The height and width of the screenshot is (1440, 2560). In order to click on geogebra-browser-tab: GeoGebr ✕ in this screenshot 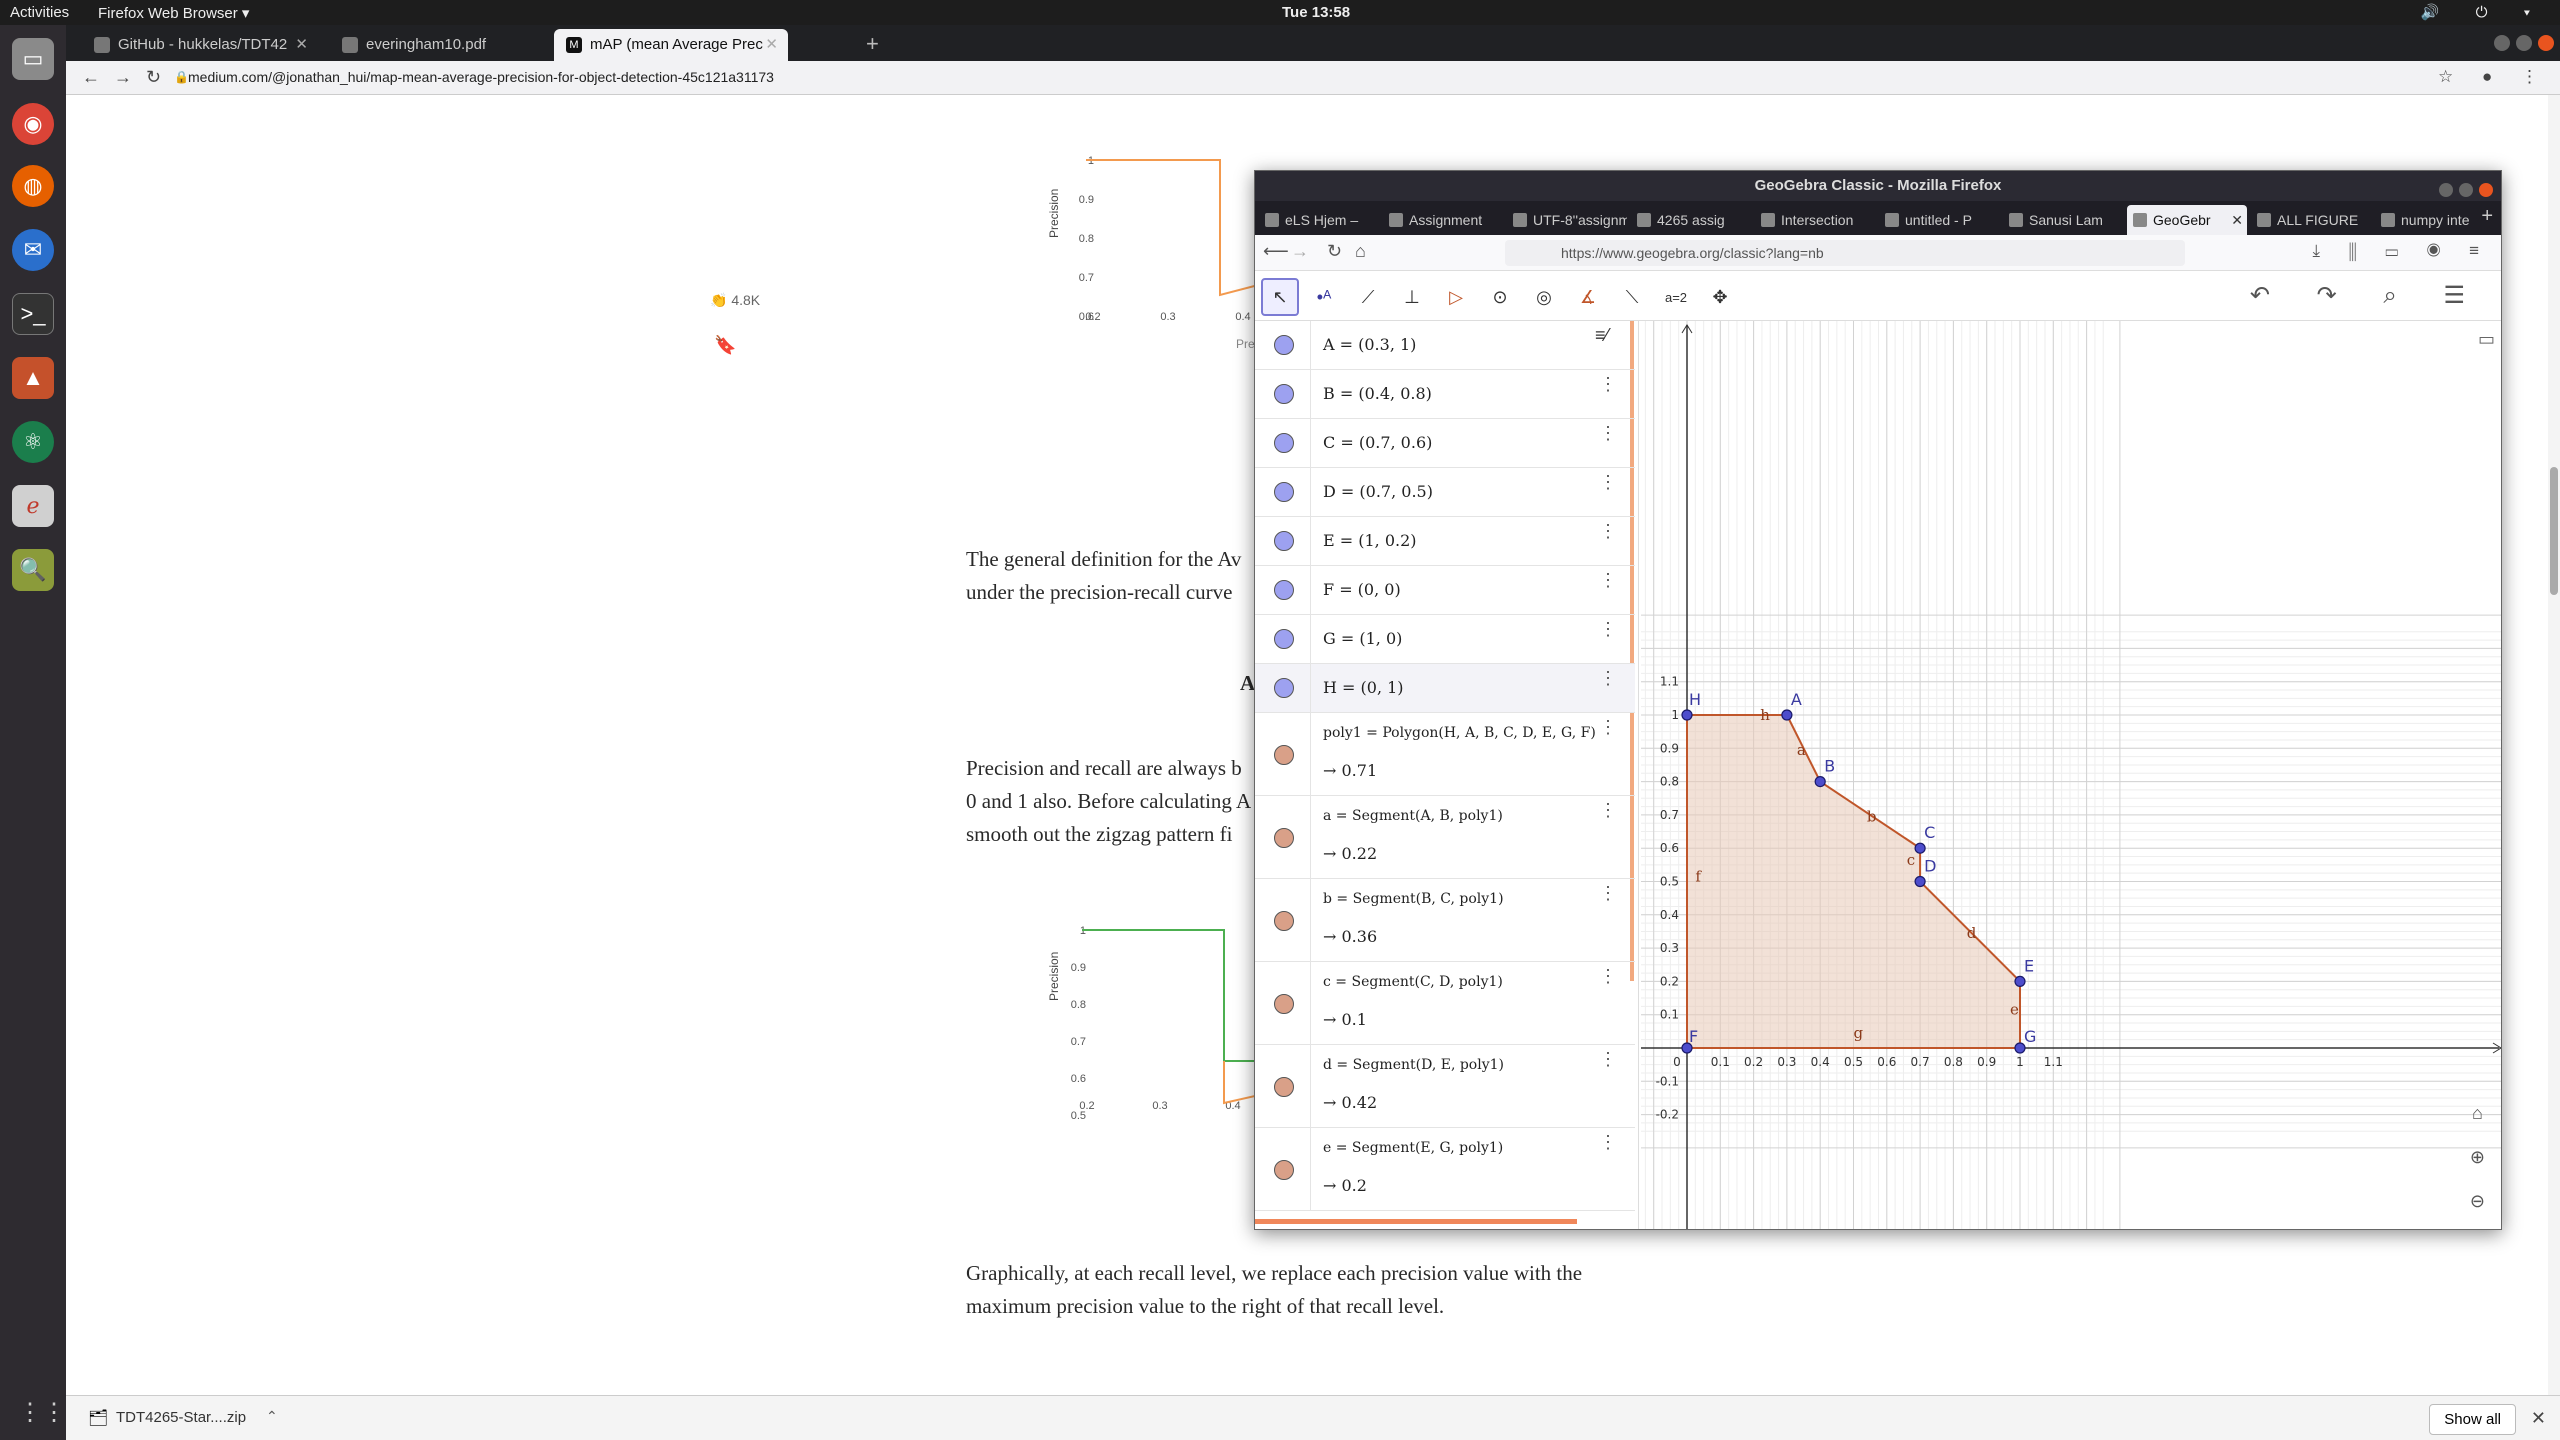, I will do `click(2187, 220)`.